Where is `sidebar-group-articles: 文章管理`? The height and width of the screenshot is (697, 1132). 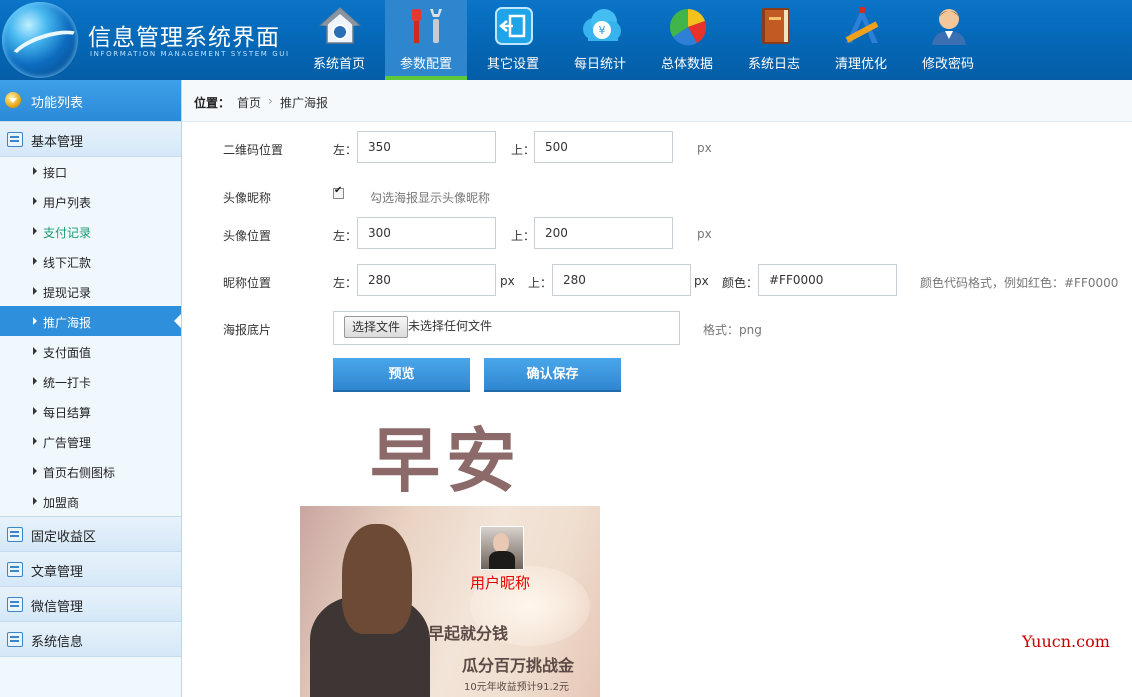 sidebar-group-articles: 文章管理 is located at coordinates (90, 569).